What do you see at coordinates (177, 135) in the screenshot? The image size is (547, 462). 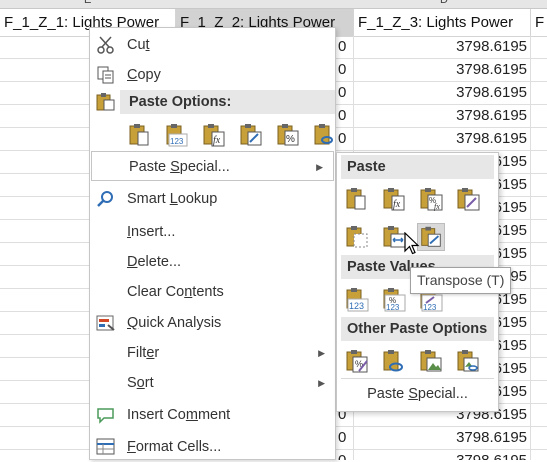 I see `paste-values-icon: 123` at bounding box center [177, 135].